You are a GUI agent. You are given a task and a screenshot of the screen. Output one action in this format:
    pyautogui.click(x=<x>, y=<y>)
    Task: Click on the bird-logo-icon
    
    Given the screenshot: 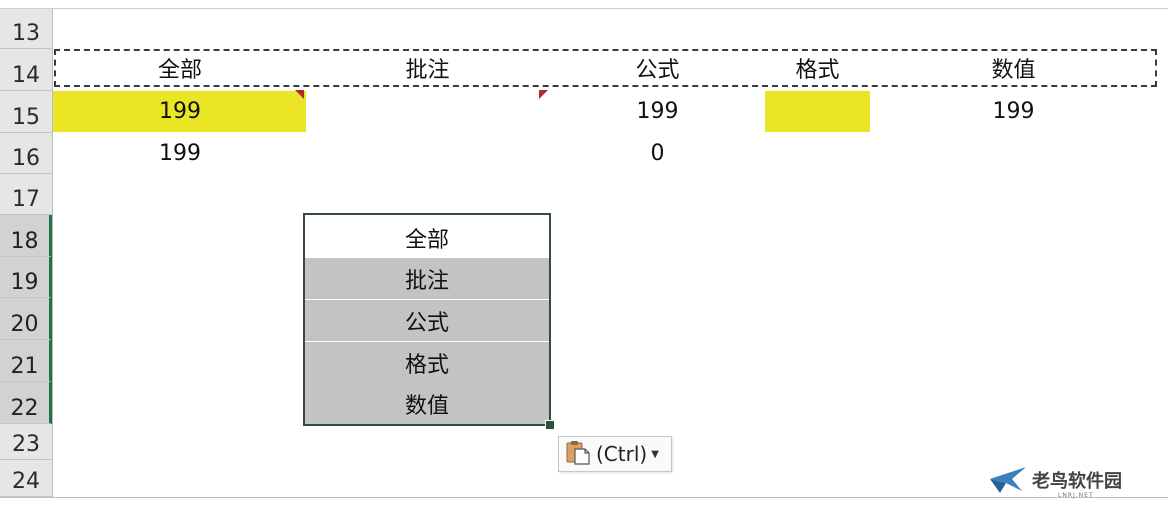 What is the action you would take?
    pyautogui.click(x=1008, y=482)
    